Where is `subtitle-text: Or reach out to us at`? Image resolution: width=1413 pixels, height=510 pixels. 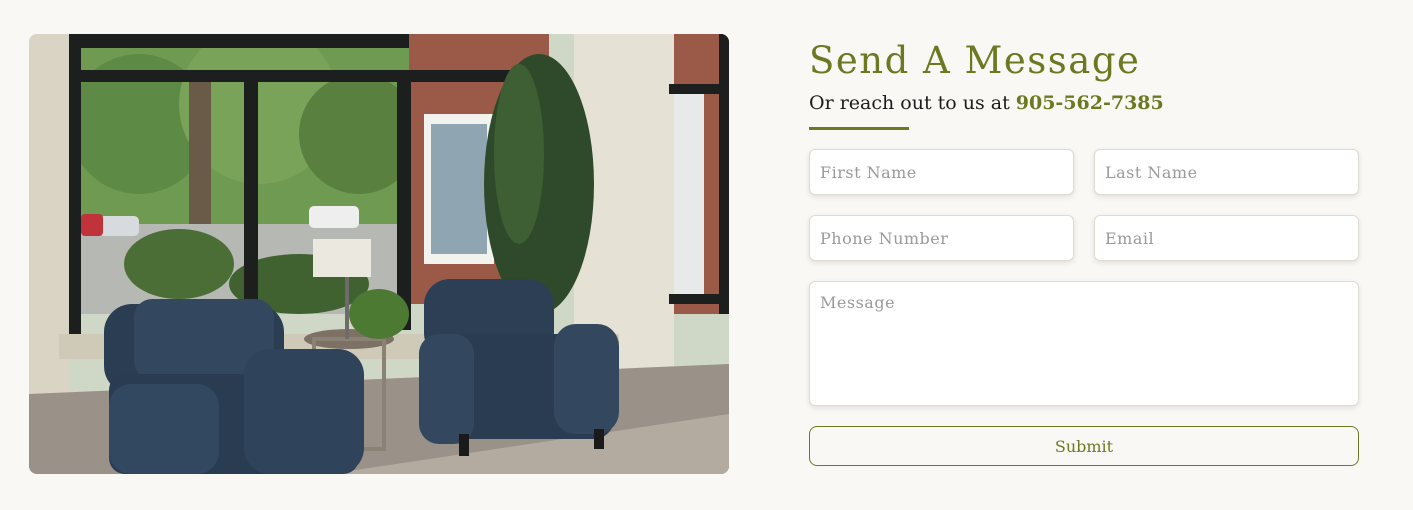
subtitle-text: Or reach out to us at is located at coordinates (912, 103).